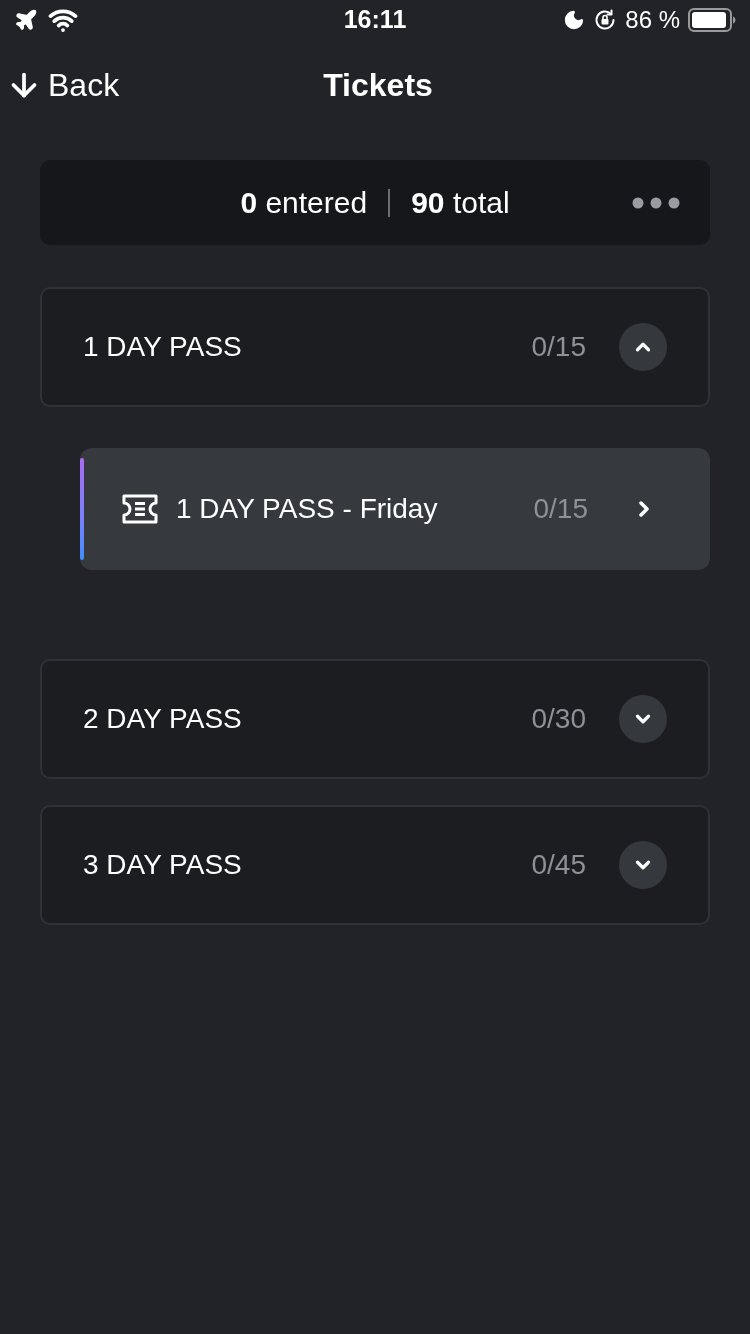  I want to click on page-title: Tickets, so click(378, 85).